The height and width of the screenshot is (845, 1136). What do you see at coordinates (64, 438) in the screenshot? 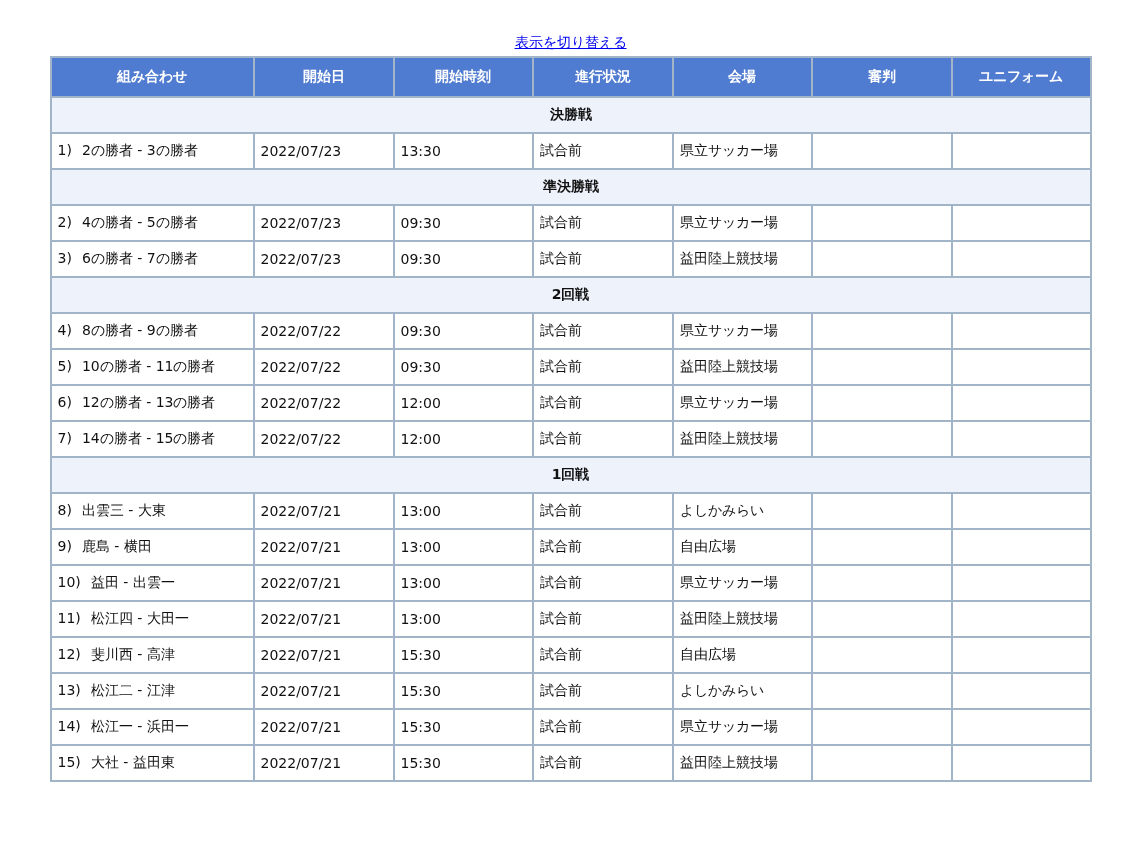
I see `match-number: 7)` at bounding box center [64, 438].